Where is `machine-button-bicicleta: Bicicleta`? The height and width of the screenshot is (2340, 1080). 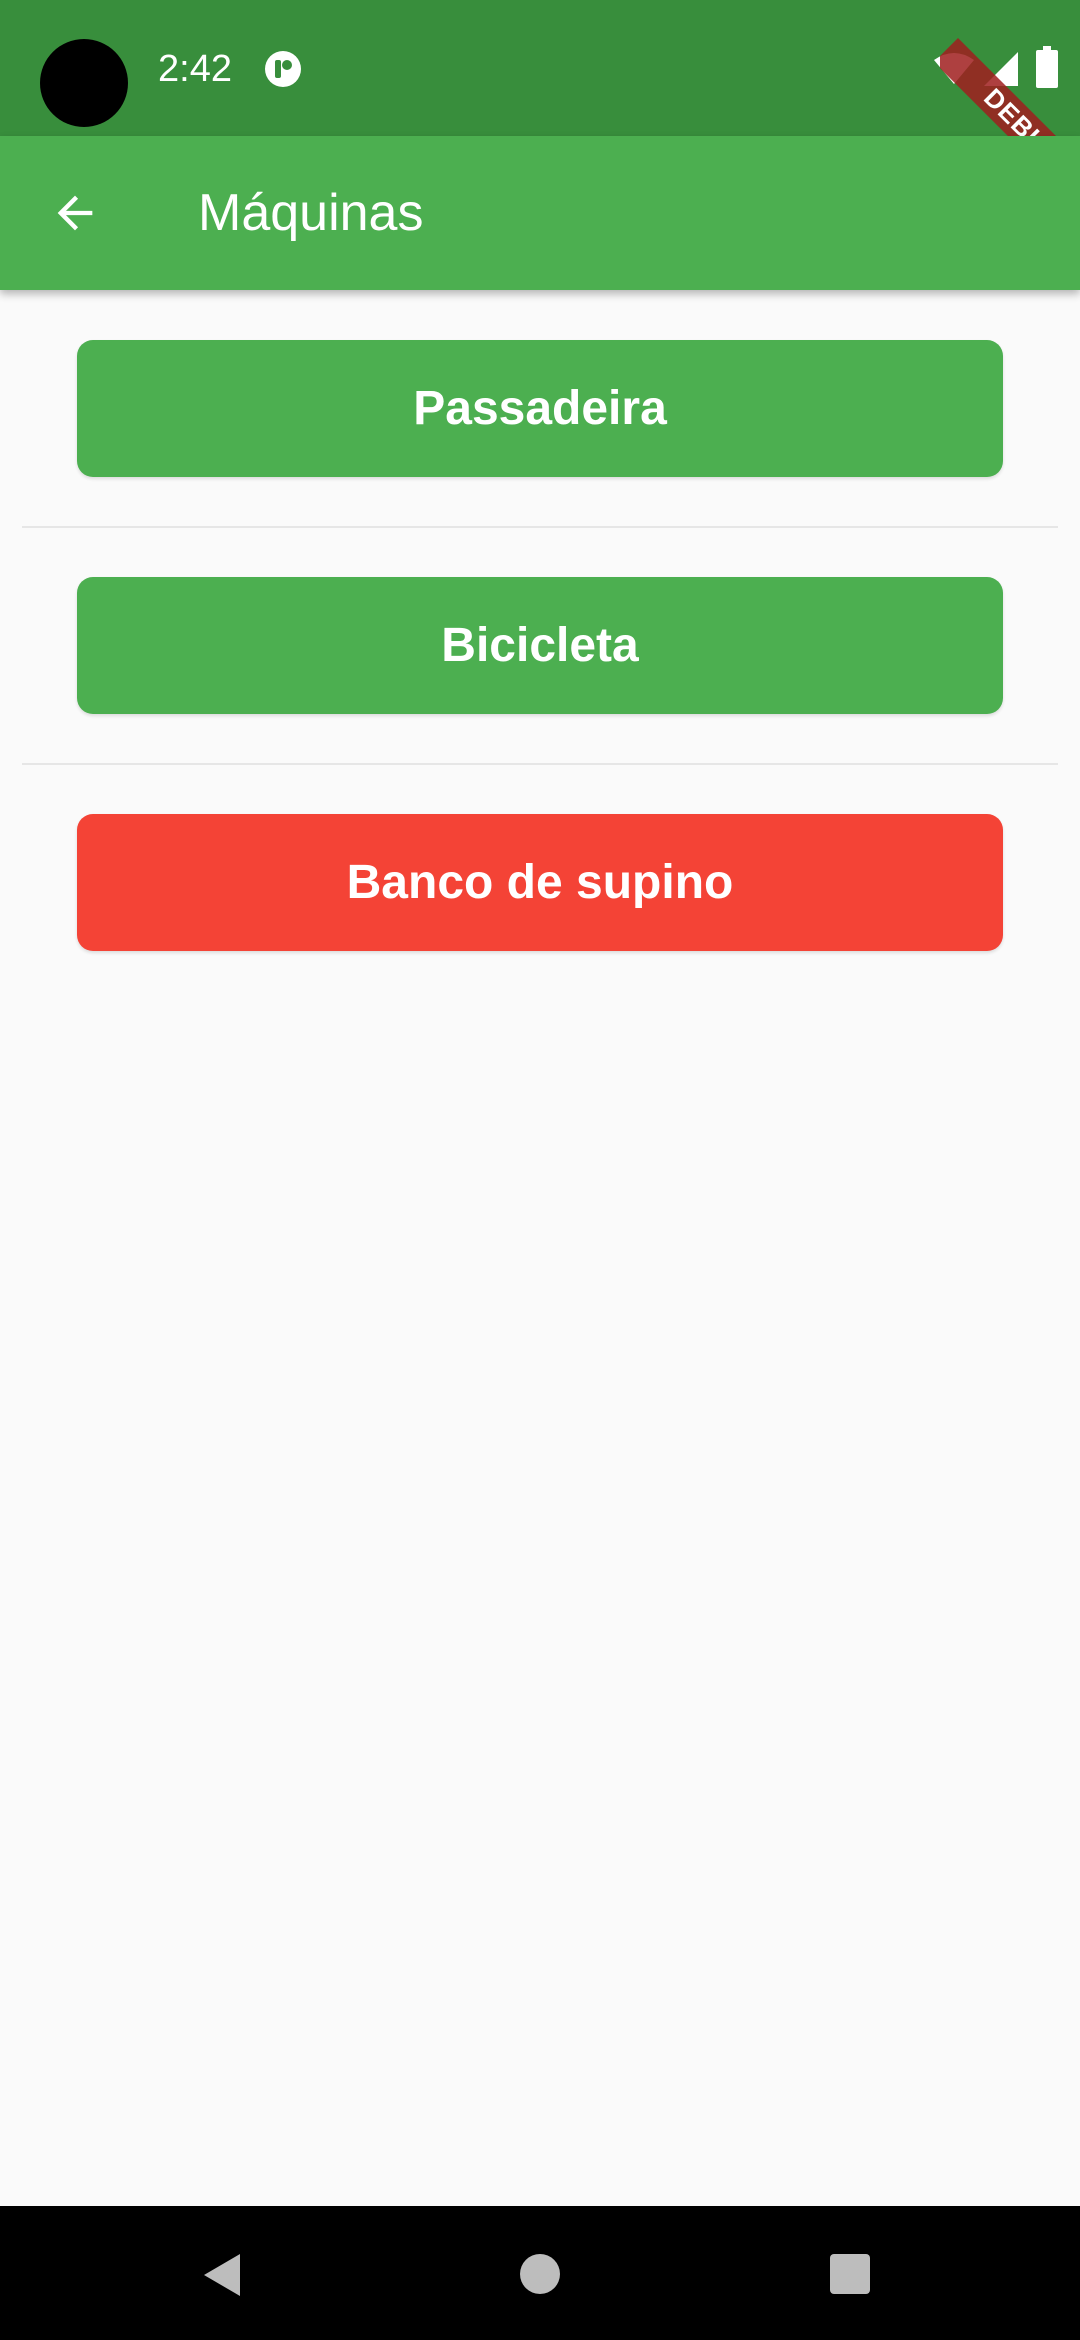
machine-button-bicicleta: Bicicleta is located at coordinates (540, 645).